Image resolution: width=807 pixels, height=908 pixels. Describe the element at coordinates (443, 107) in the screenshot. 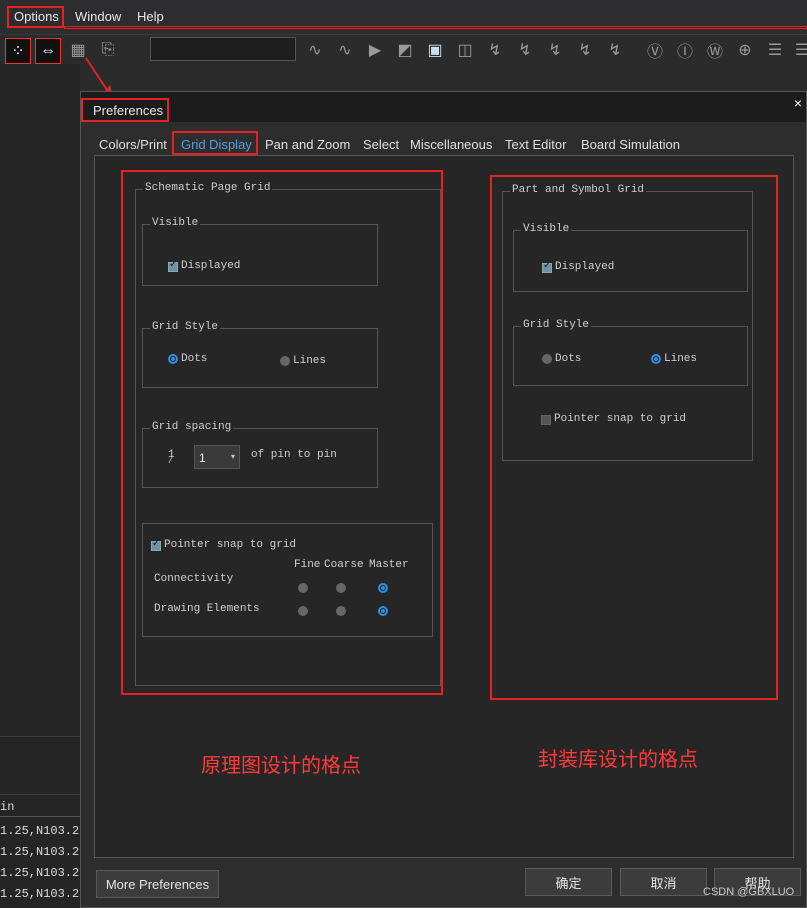

I see `dialog-titlebar: Preferences ×` at that location.